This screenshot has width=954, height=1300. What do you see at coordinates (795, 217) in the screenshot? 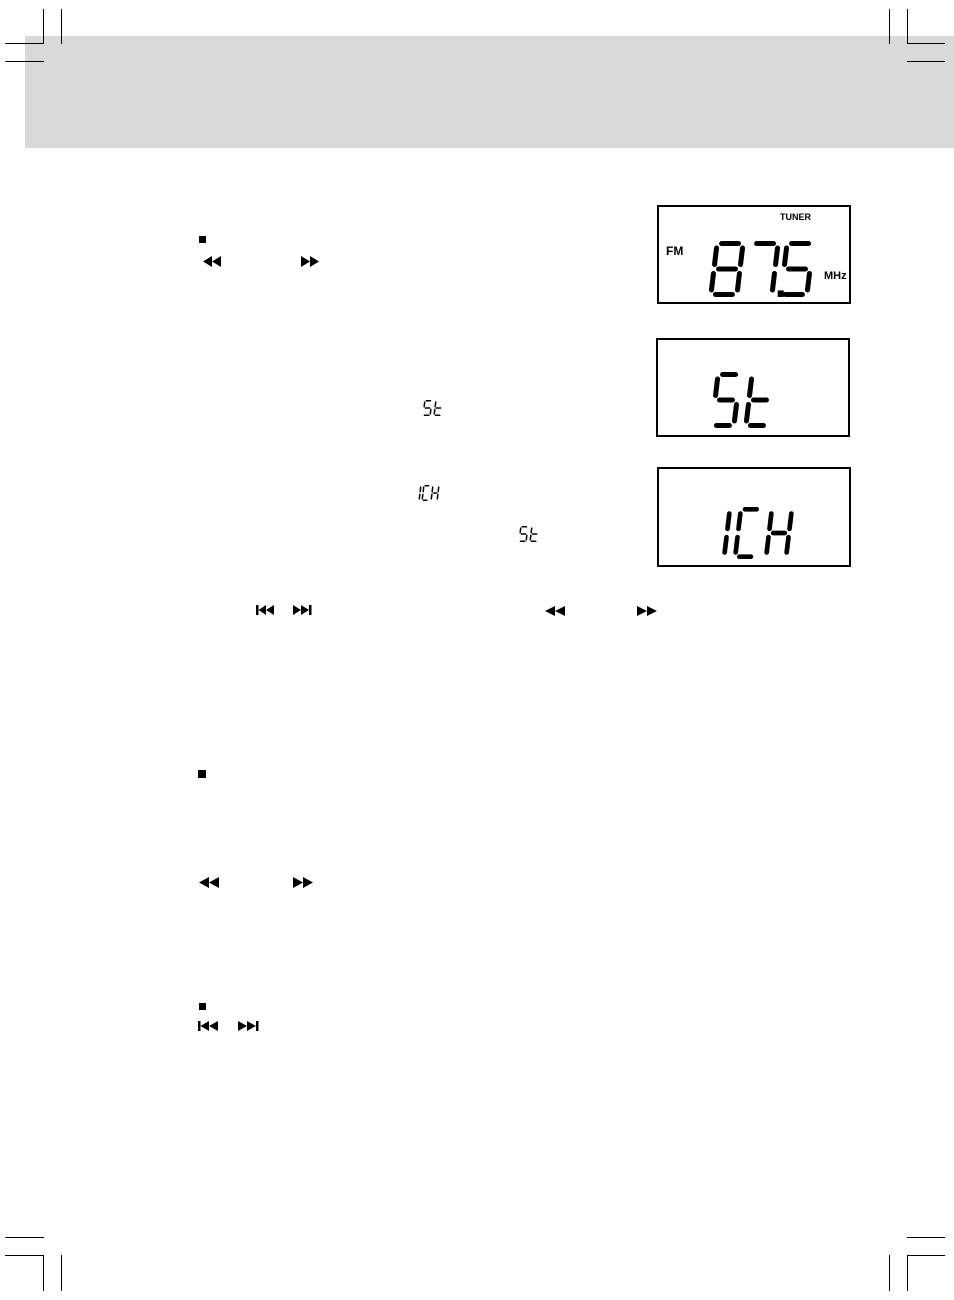
I see `mode-label: TUNER` at bounding box center [795, 217].